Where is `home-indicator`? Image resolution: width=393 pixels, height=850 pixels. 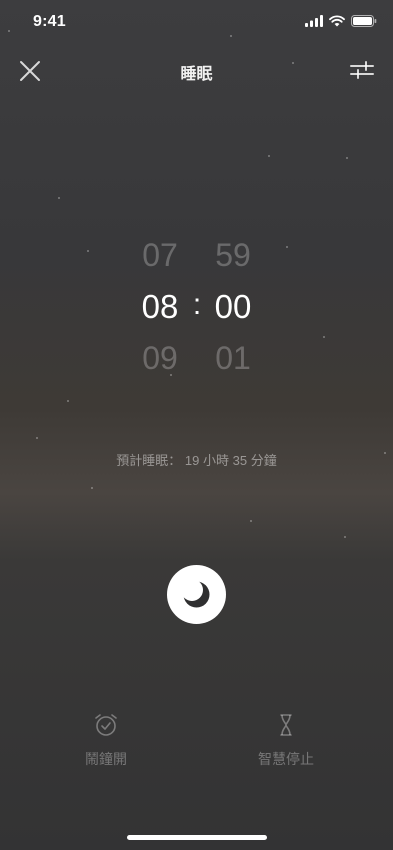 home-indicator is located at coordinates (197, 837).